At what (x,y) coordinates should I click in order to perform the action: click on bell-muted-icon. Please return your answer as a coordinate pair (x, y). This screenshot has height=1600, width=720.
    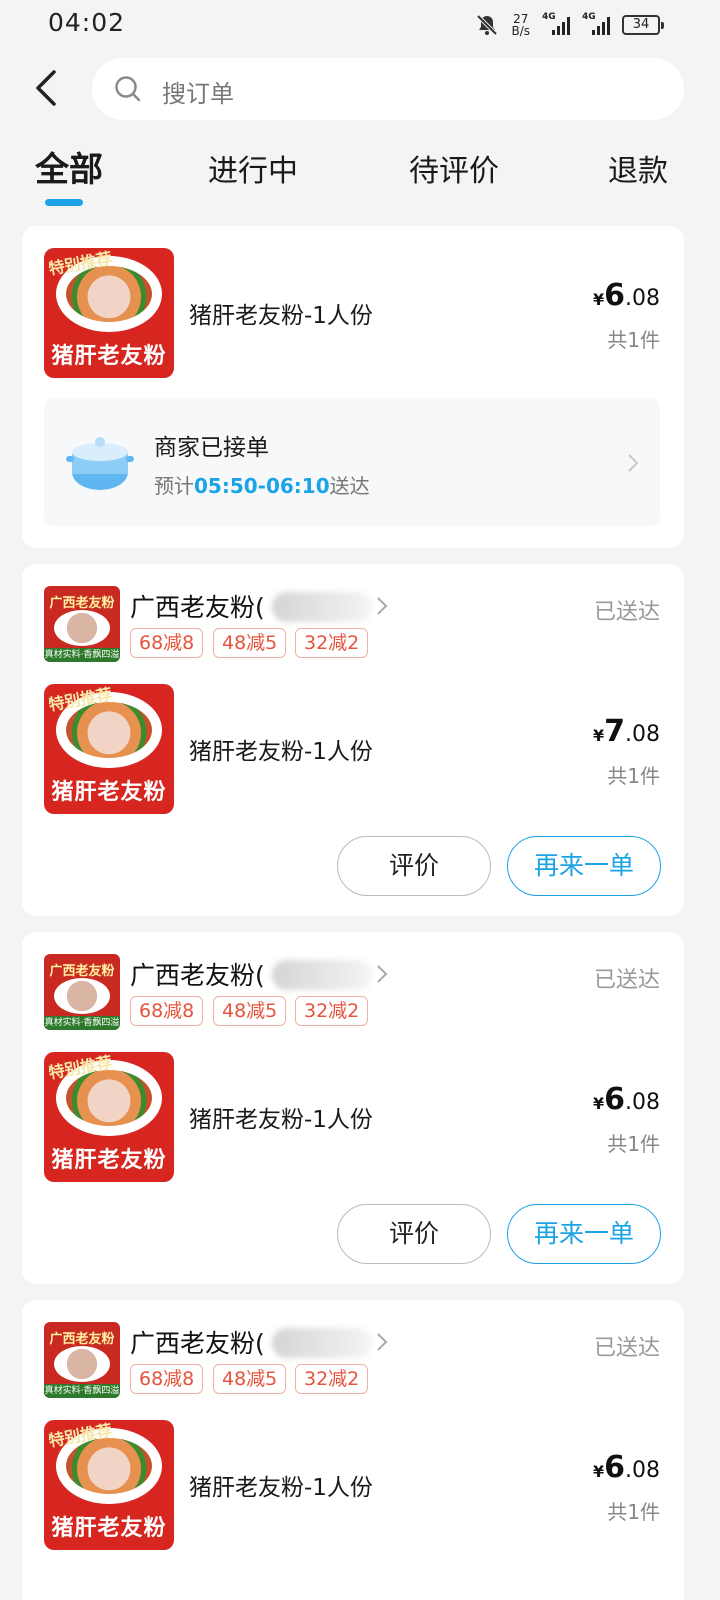
    Looking at the image, I should click on (487, 25).